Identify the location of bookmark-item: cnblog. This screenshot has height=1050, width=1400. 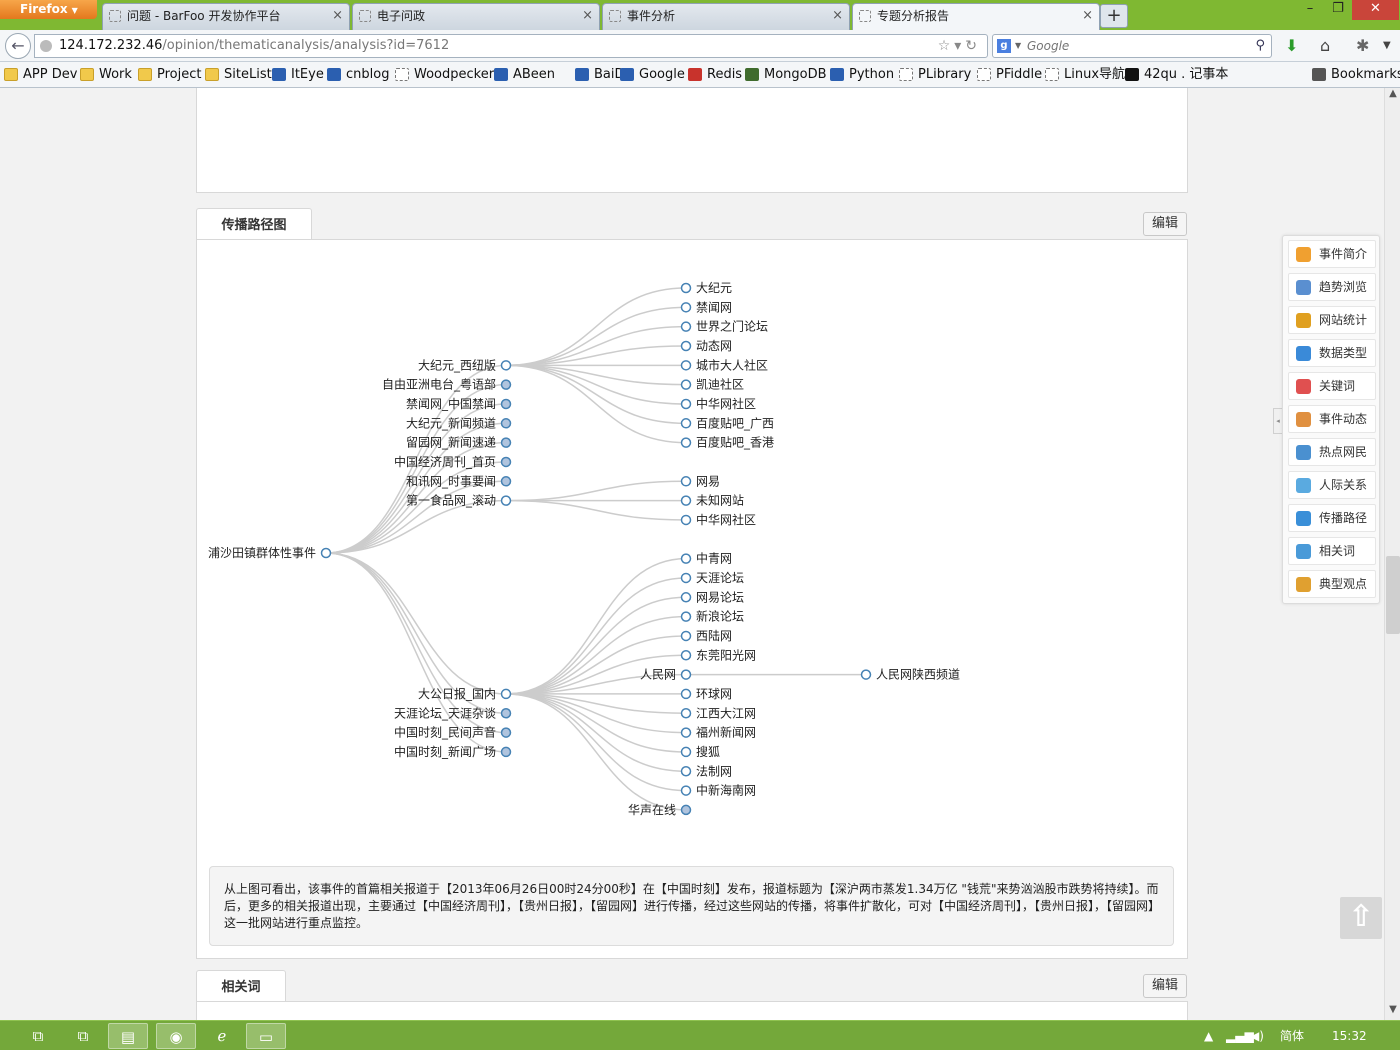
(358, 75).